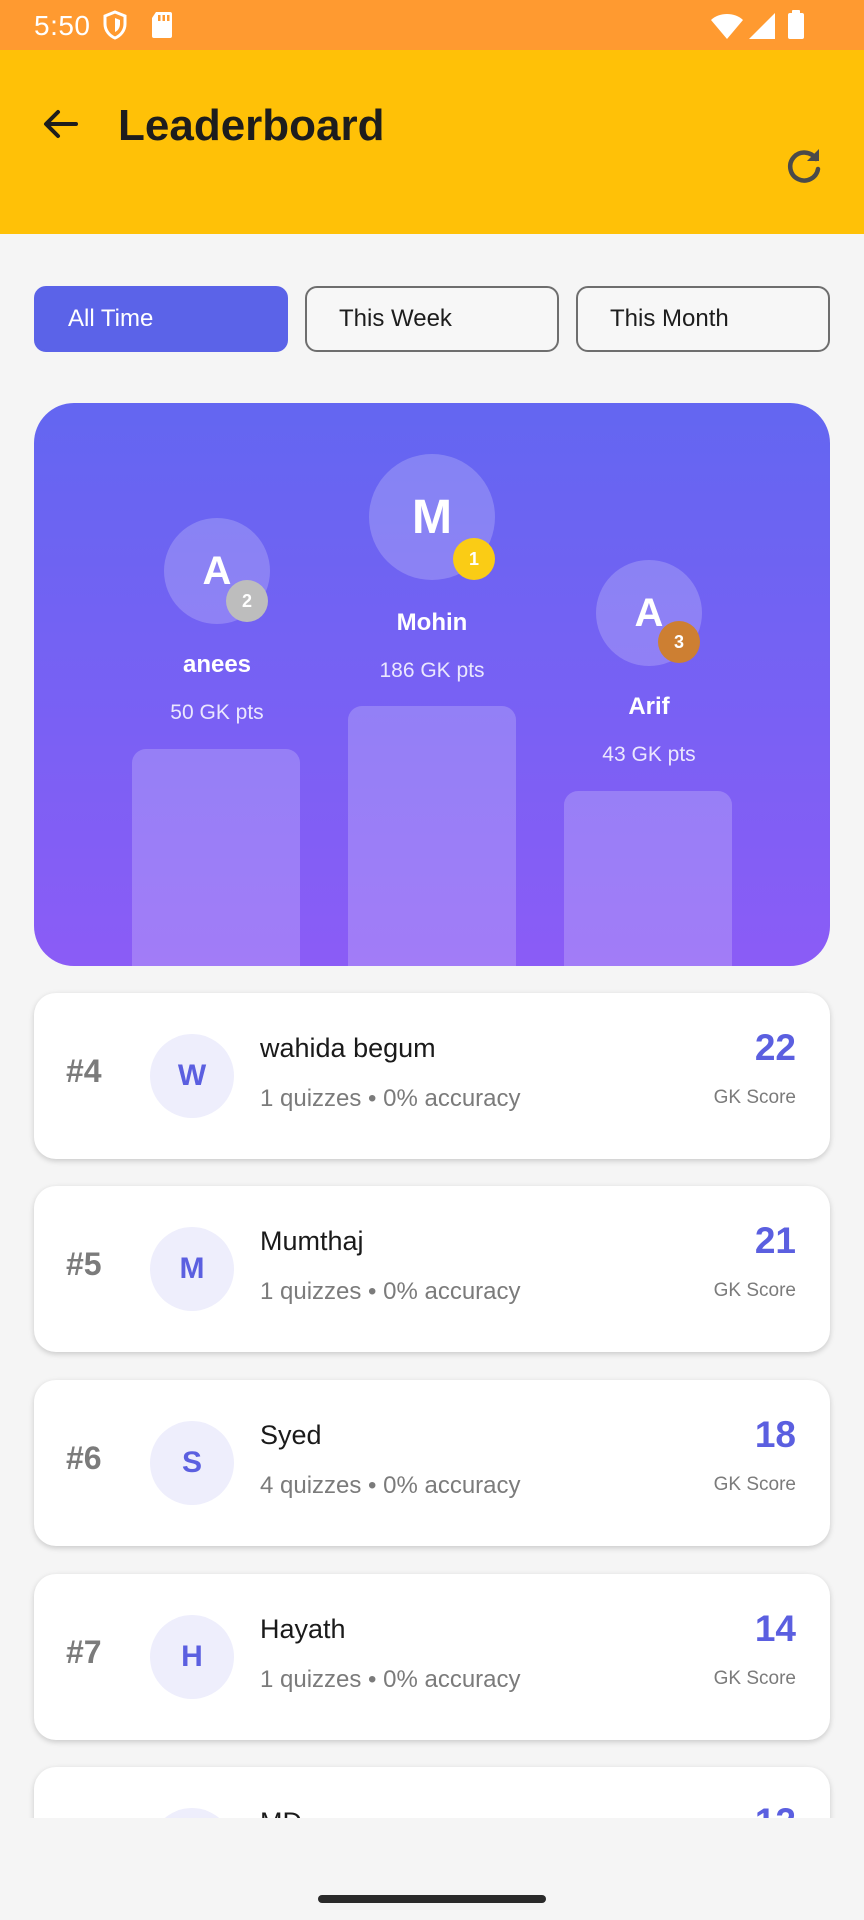 Image resolution: width=864 pixels, height=1920 pixels. What do you see at coordinates (775, 1809) in the screenshot?
I see `score-value: 12` at bounding box center [775, 1809].